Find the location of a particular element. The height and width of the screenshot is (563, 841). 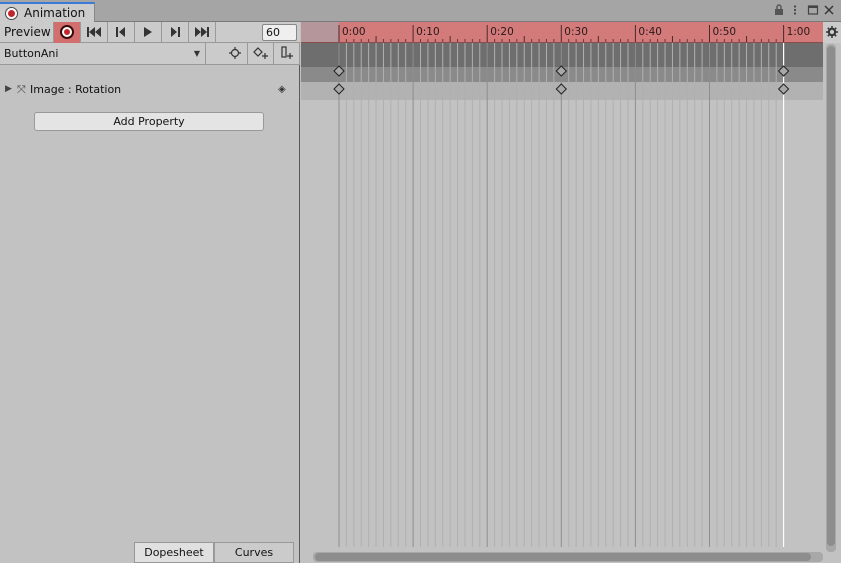

play-button is located at coordinates (148, 32).